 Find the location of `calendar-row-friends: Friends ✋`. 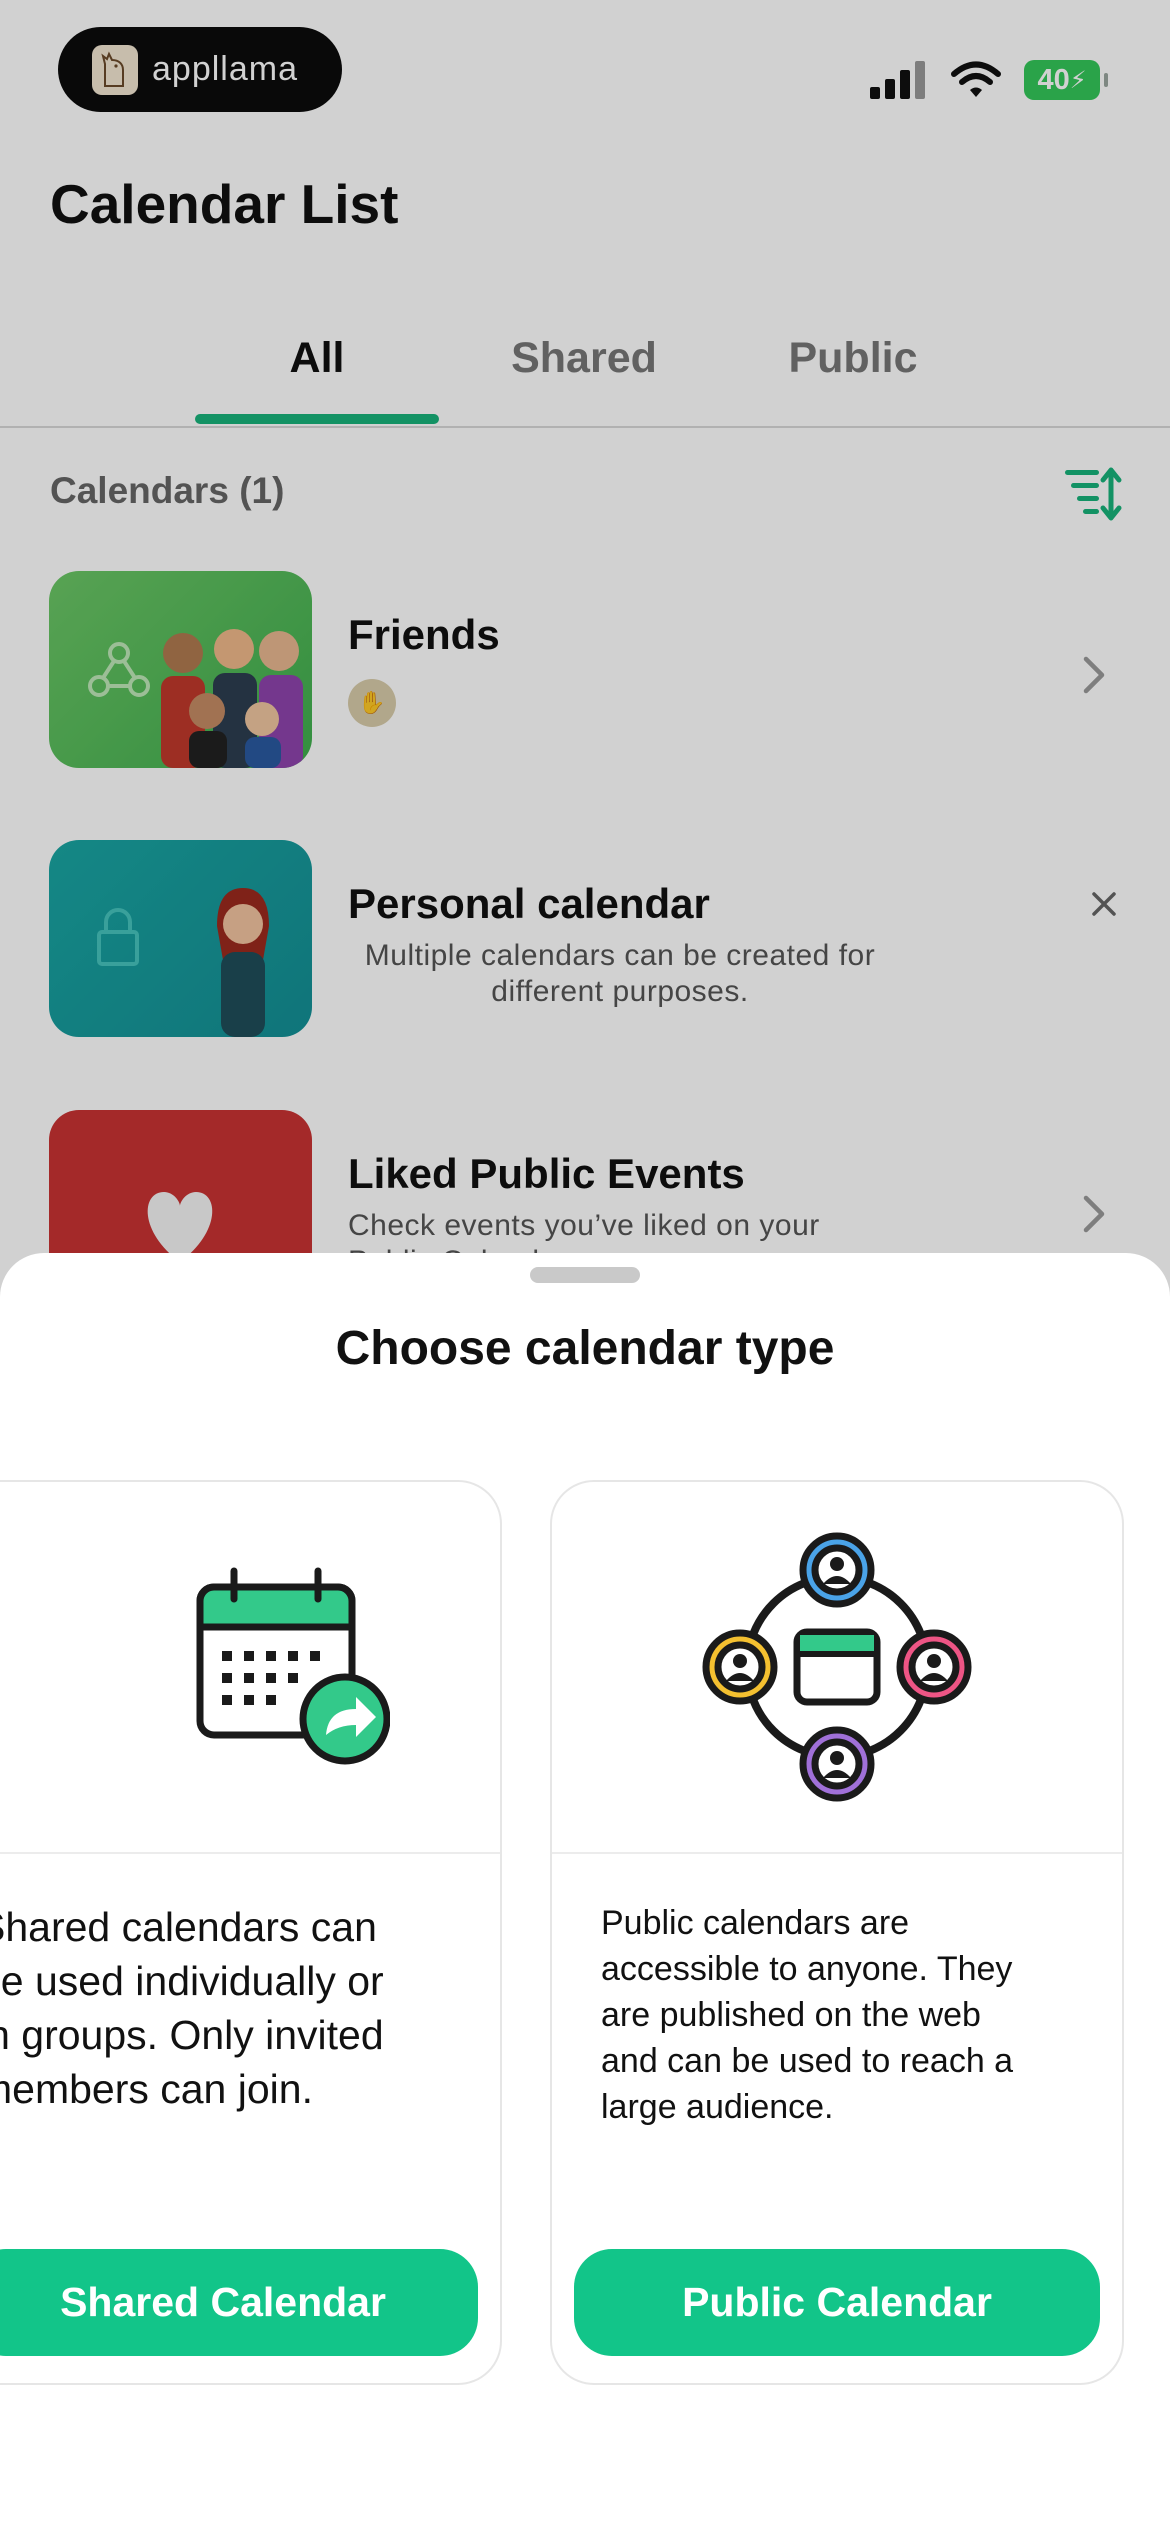

calendar-row-friends: Friends ✋ is located at coordinates (585, 671).